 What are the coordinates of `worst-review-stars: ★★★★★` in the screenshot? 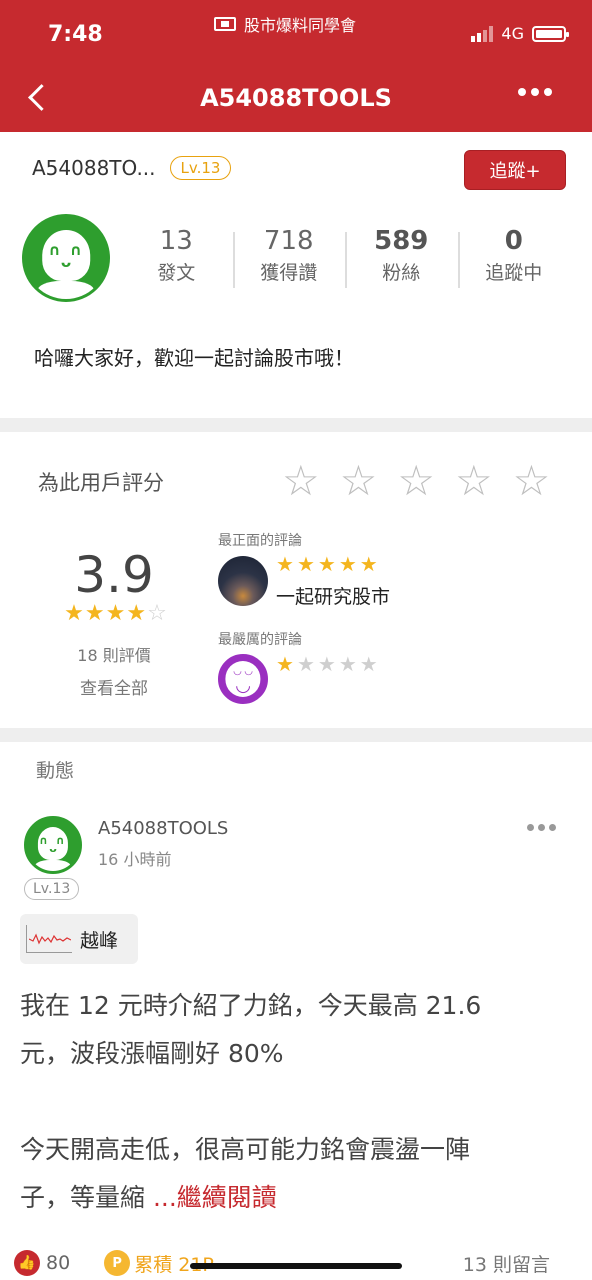 It's located at (328, 664).